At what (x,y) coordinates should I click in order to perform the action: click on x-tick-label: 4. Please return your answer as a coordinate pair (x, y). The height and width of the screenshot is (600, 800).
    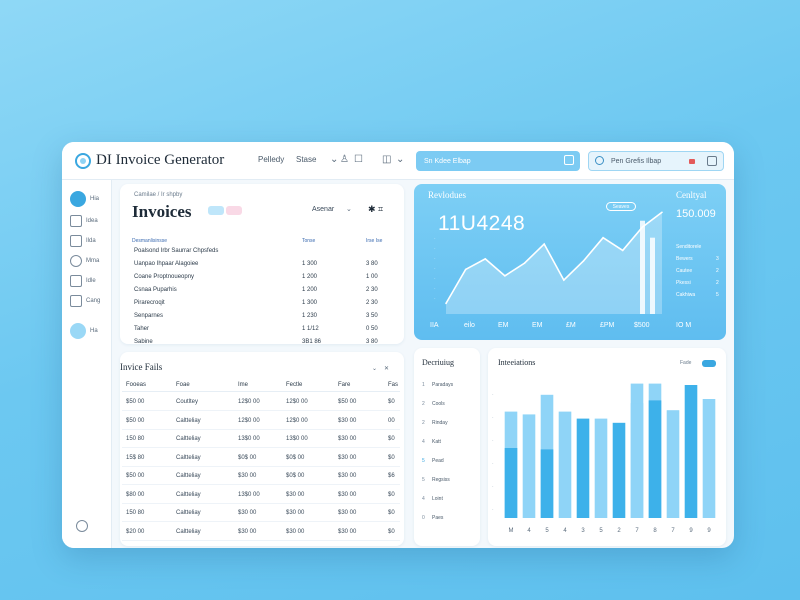
    Looking at the image, I should click on (565, 531).